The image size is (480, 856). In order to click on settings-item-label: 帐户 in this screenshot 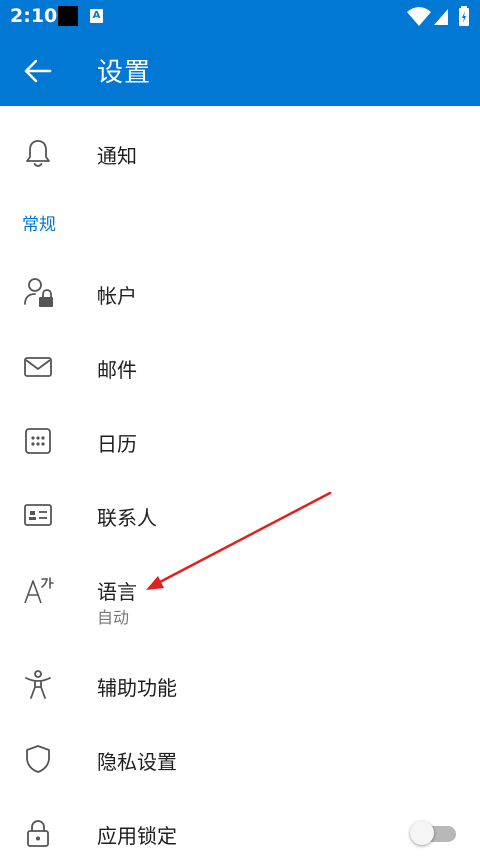, I will do `click(117, 296)`.